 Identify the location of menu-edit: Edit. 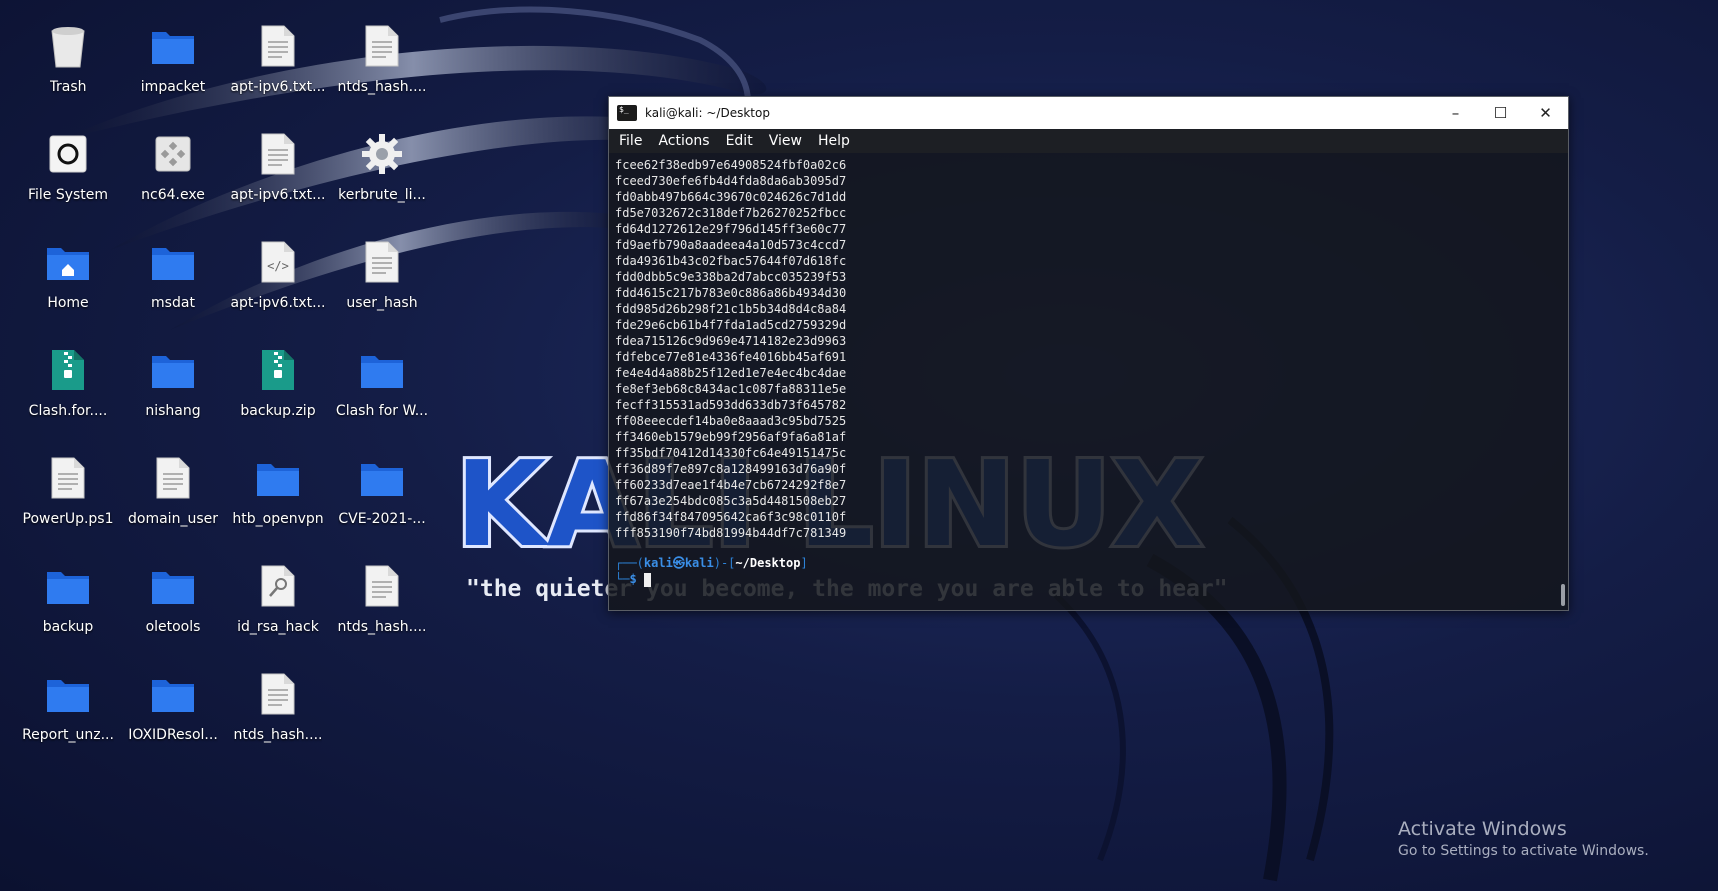
(739, 141).